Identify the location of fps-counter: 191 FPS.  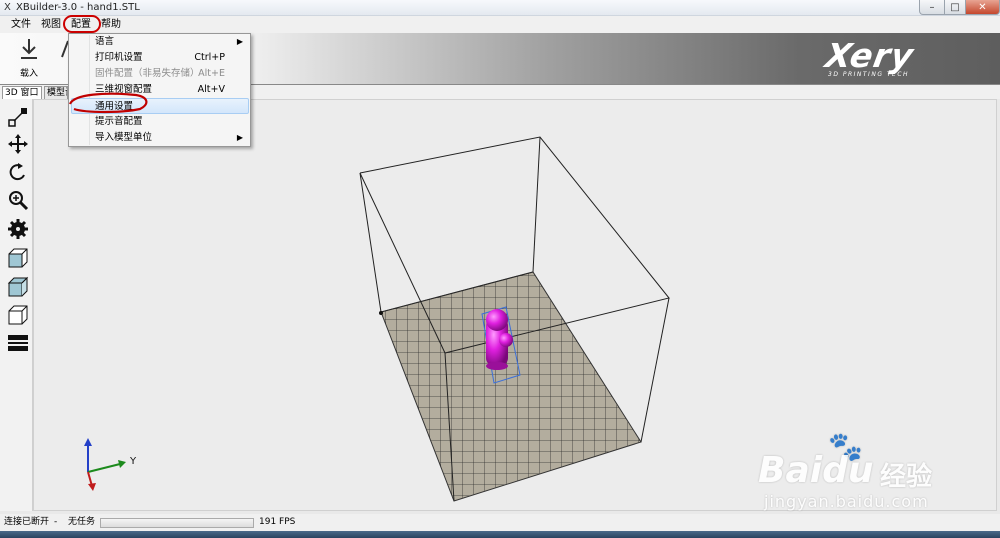
(277, 522).